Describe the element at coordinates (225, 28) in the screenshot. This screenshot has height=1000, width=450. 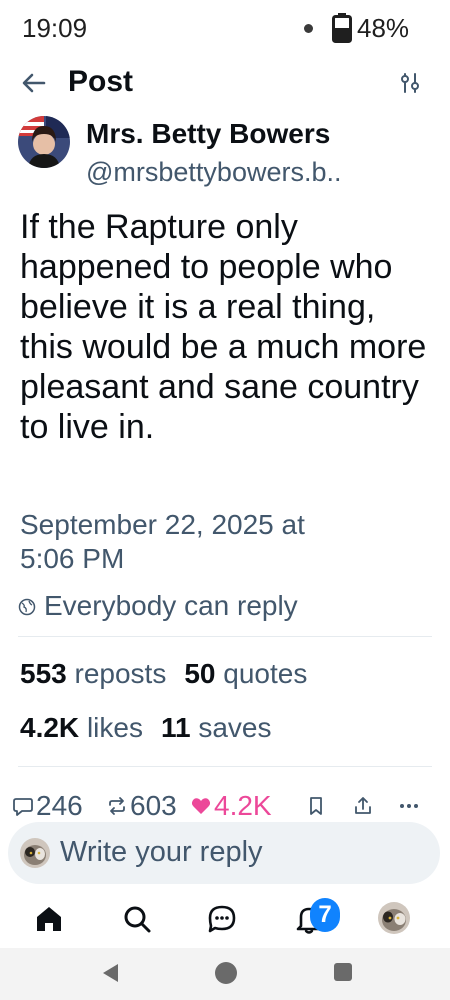
I see `status-bar: 19:09 48%` at that location.